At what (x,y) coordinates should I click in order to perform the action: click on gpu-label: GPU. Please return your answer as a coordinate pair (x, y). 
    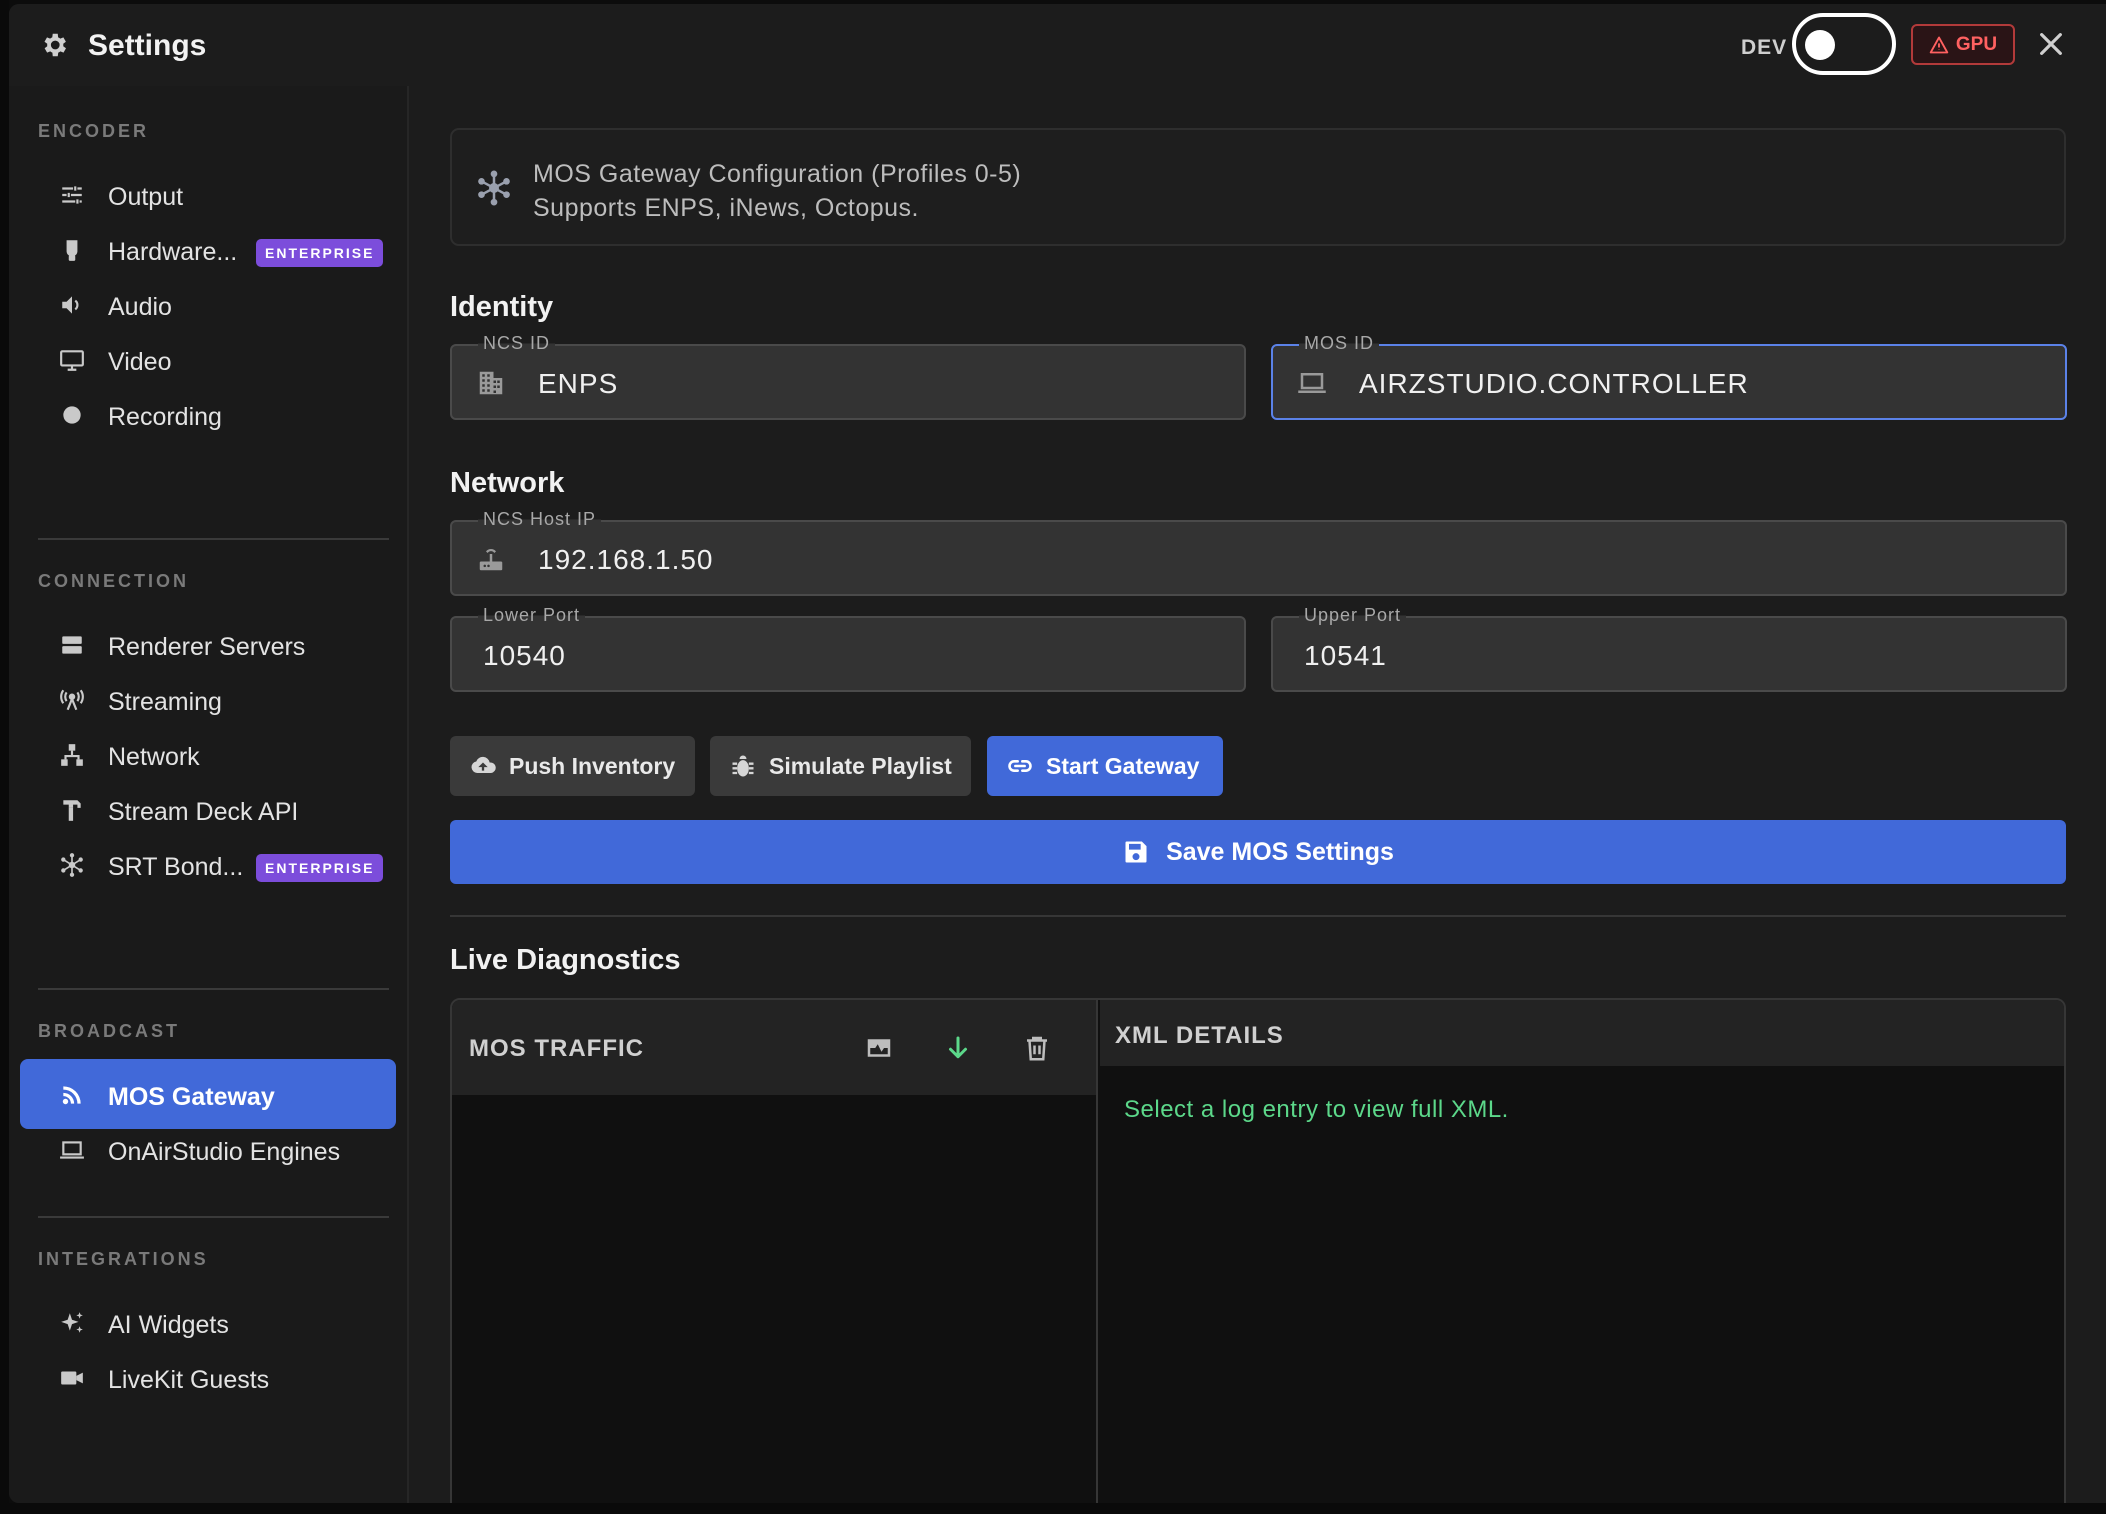
    Looking at the image, I should click on (1976, 44).